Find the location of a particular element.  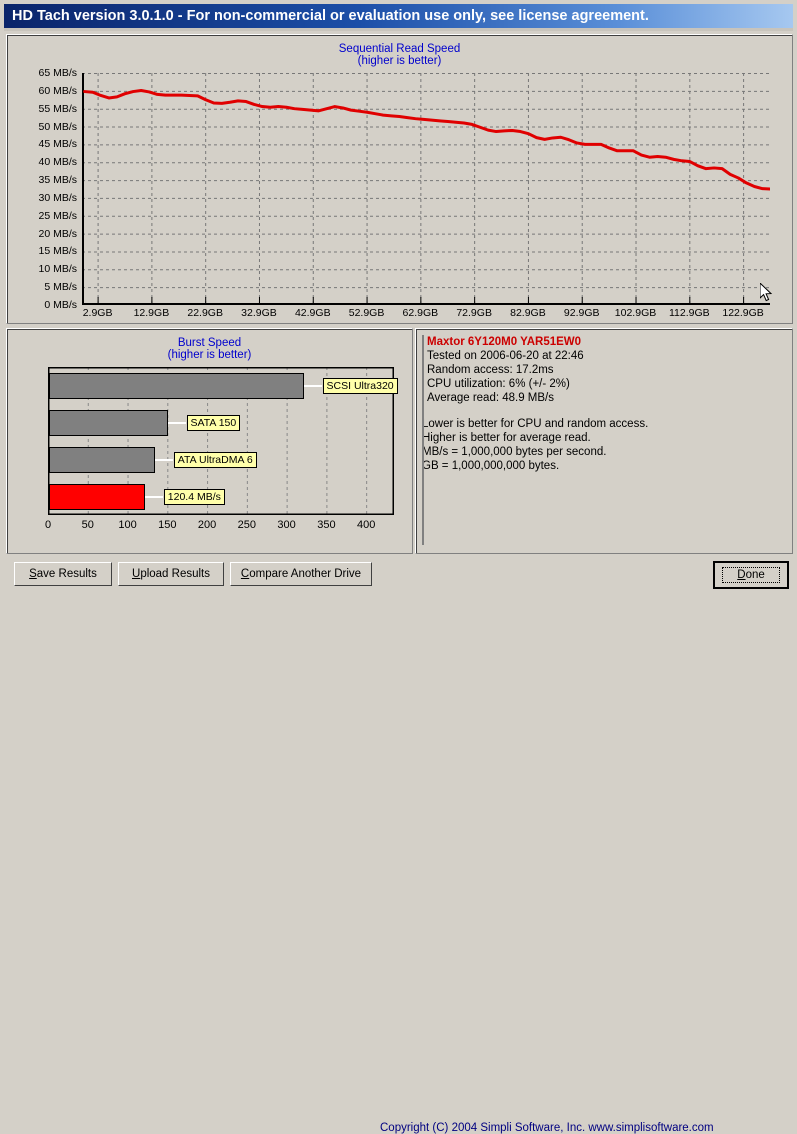

sequential-x-tick: 62.9GB is located at coordinates (420, 313).